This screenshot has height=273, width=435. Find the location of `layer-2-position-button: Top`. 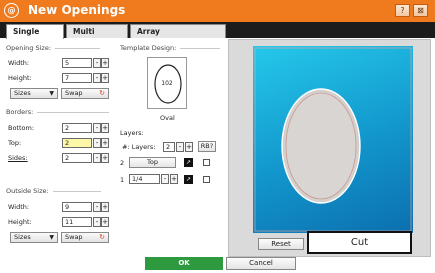

layer-2-position-button: Top is located at coordinates (152, 162).